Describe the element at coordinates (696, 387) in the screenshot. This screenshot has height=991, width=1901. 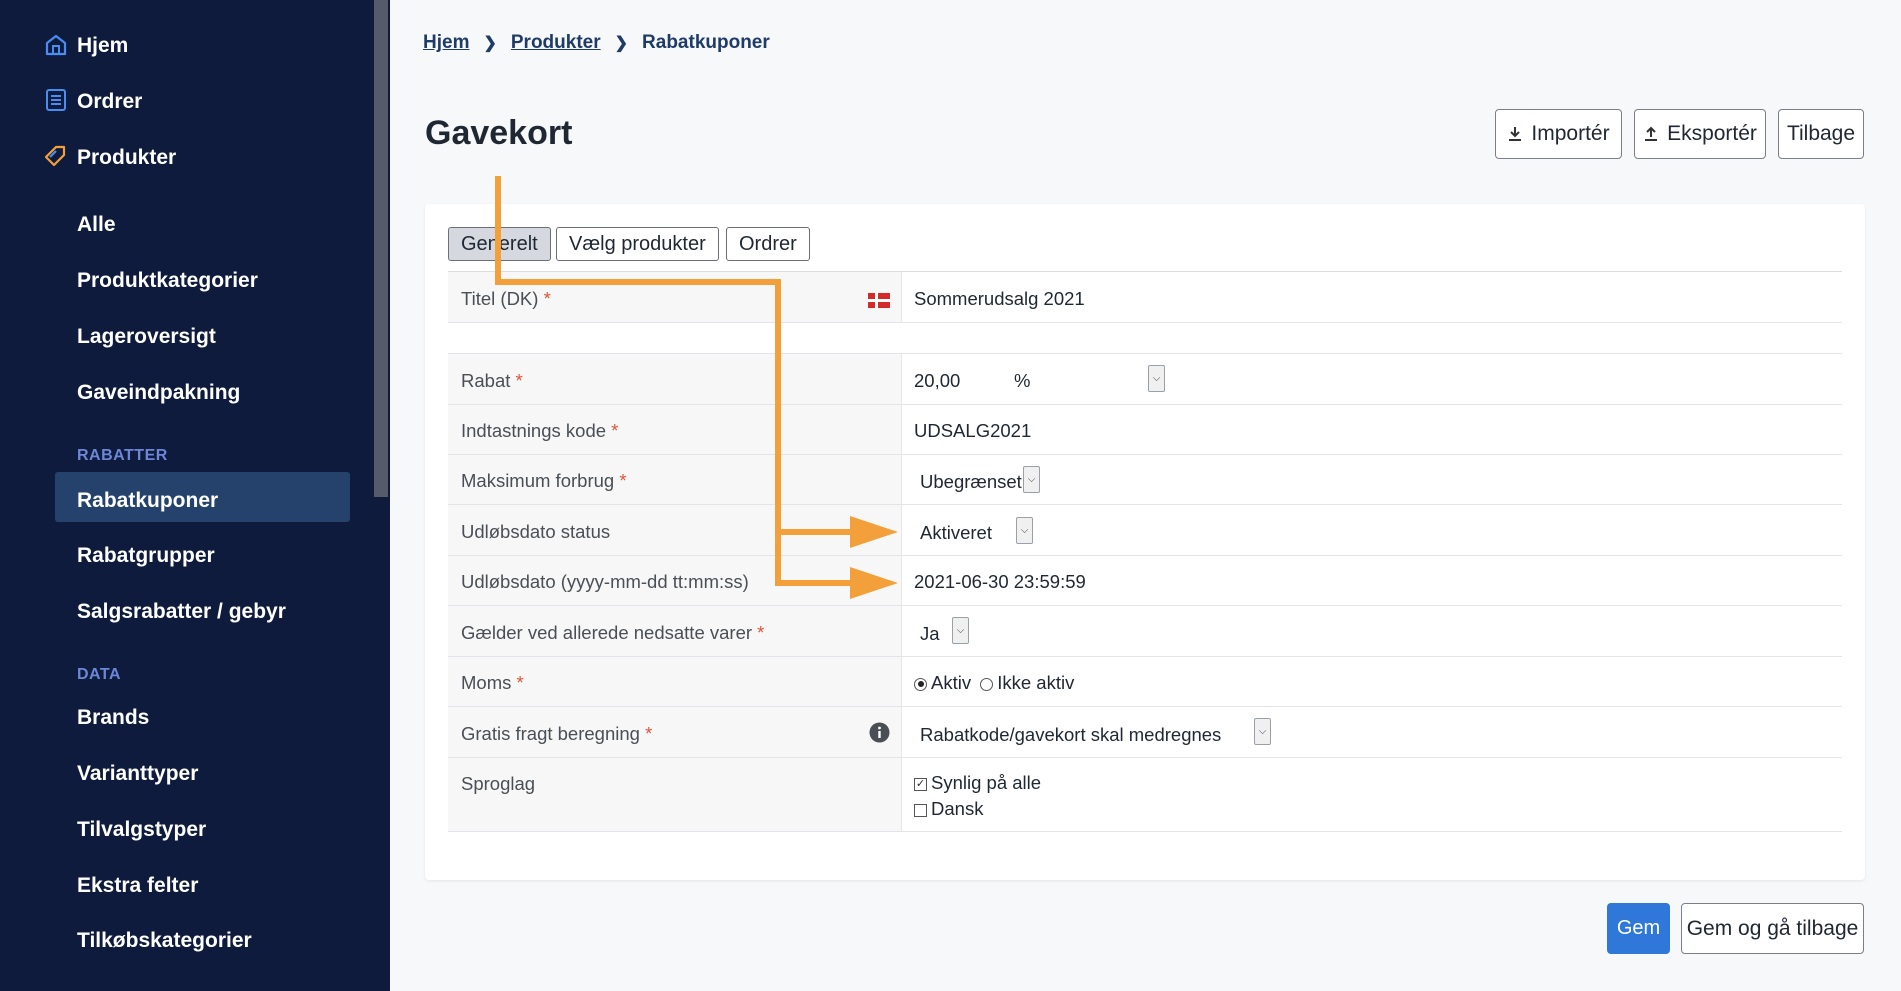
I see `annotation-arrows` at that location.